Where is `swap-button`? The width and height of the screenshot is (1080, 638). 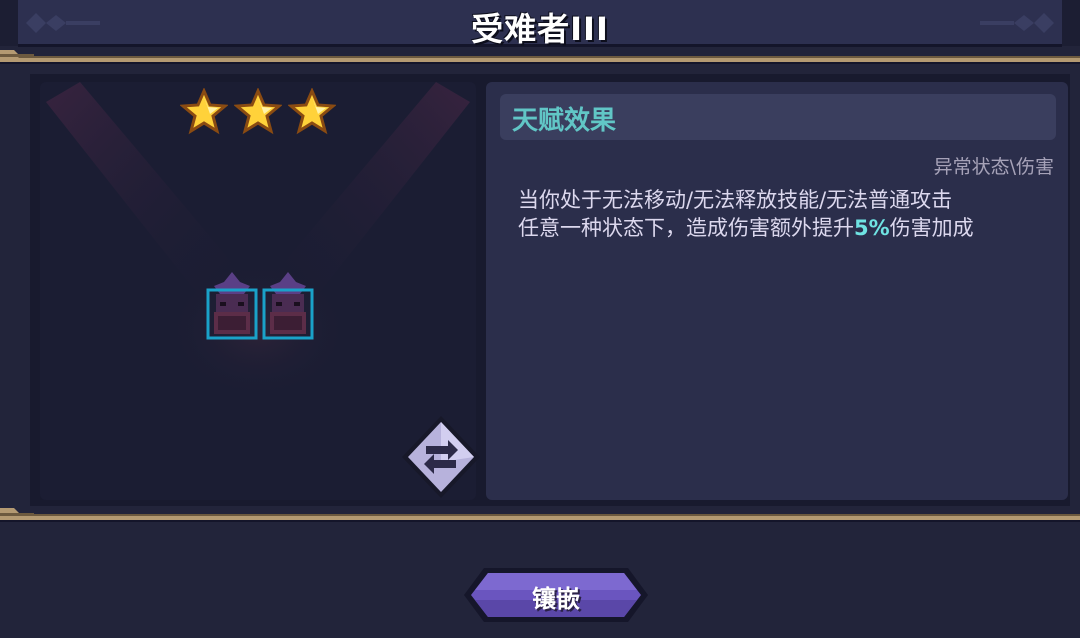
swap-button is located at coordinates (441, 457).